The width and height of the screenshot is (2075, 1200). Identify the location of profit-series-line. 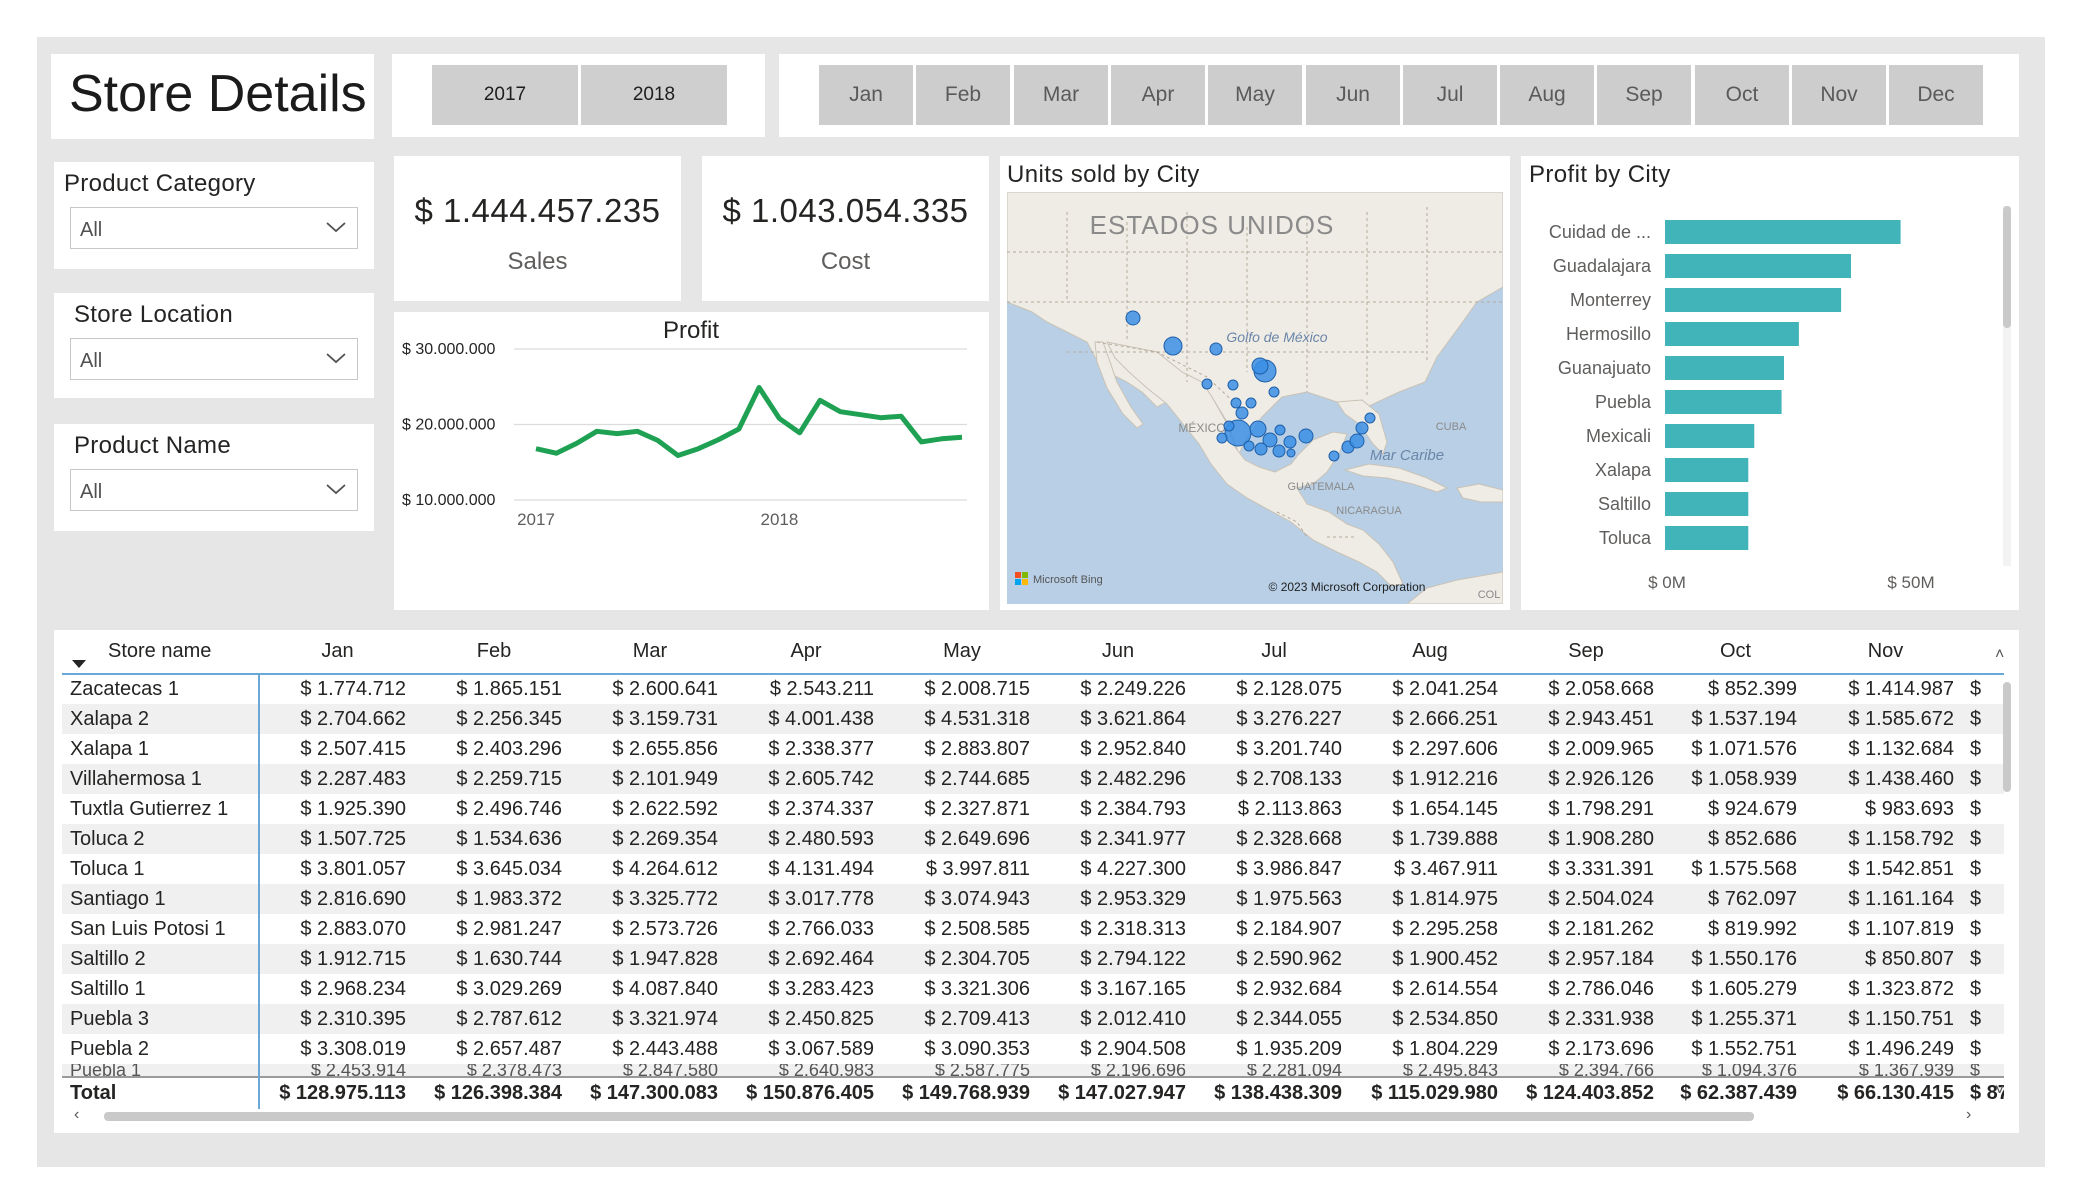
(749, 421).